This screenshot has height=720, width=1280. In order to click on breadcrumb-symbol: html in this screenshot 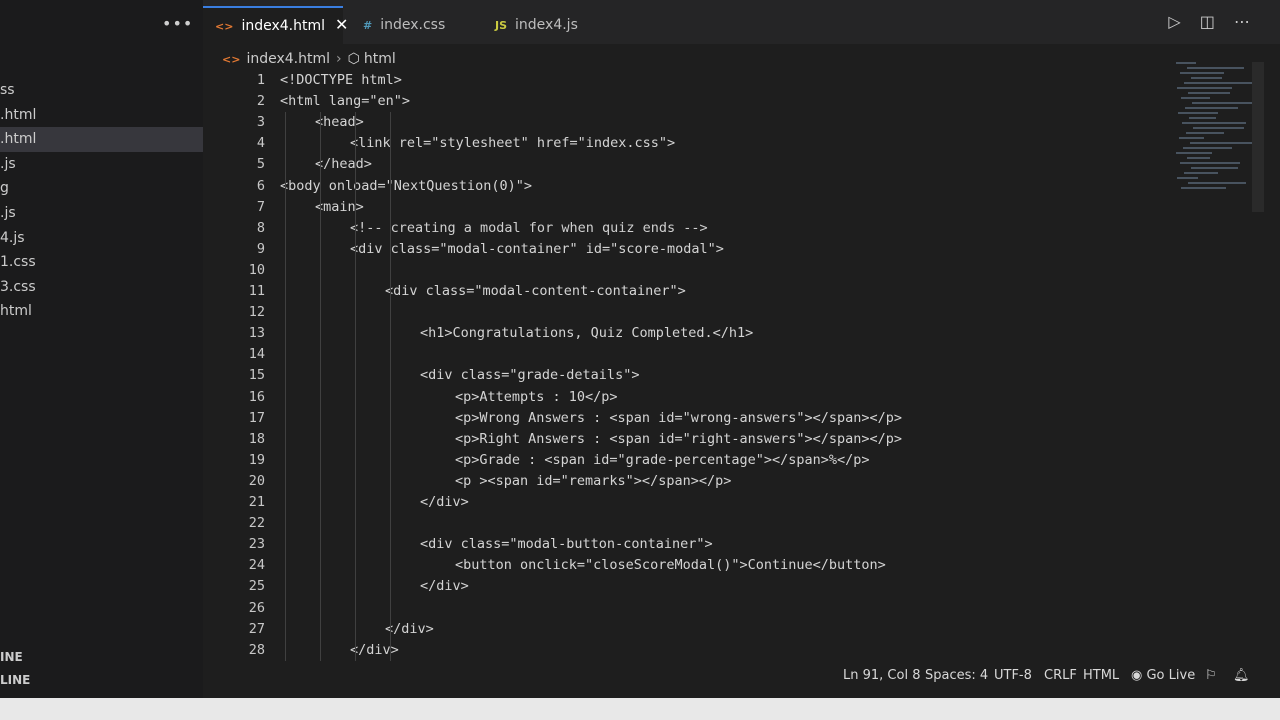, I will do `click(380, 59)`.